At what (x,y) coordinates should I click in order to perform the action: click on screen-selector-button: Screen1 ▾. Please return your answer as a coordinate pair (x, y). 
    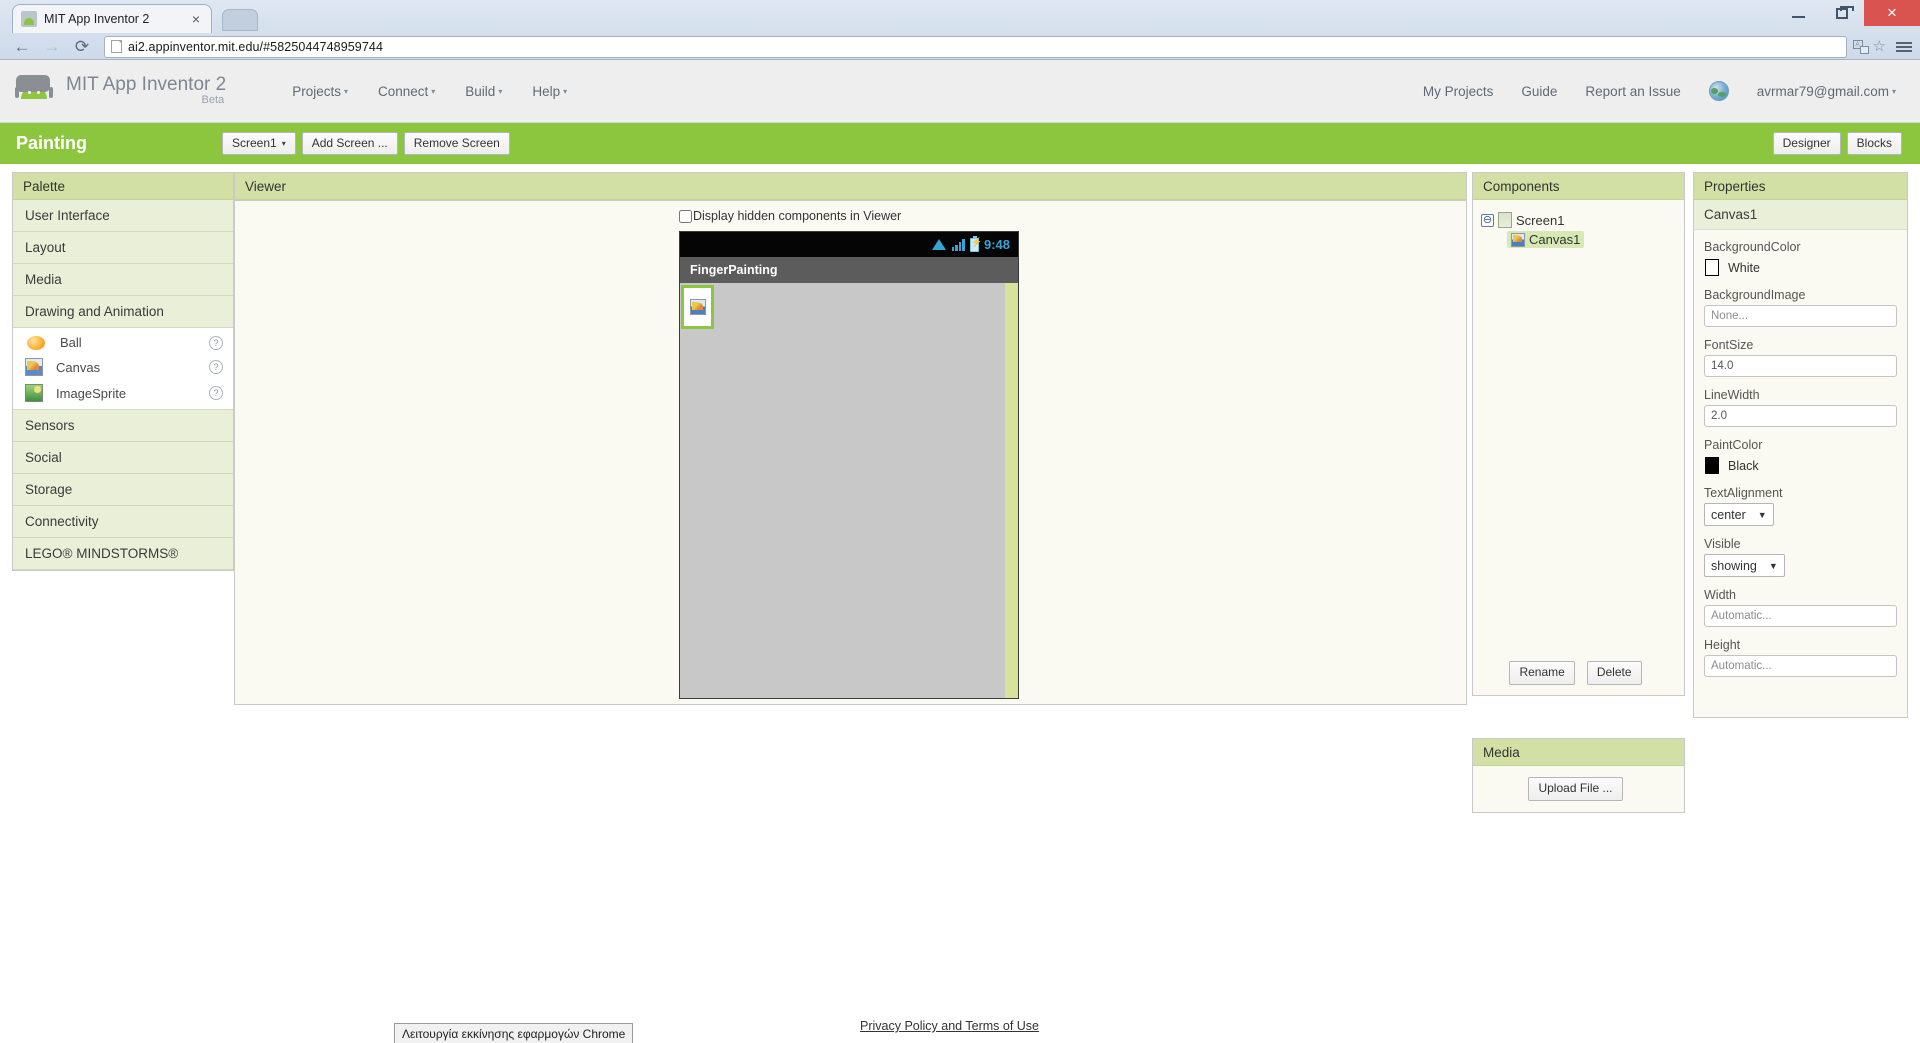
    Looking at the image, I should click on (259, 143).